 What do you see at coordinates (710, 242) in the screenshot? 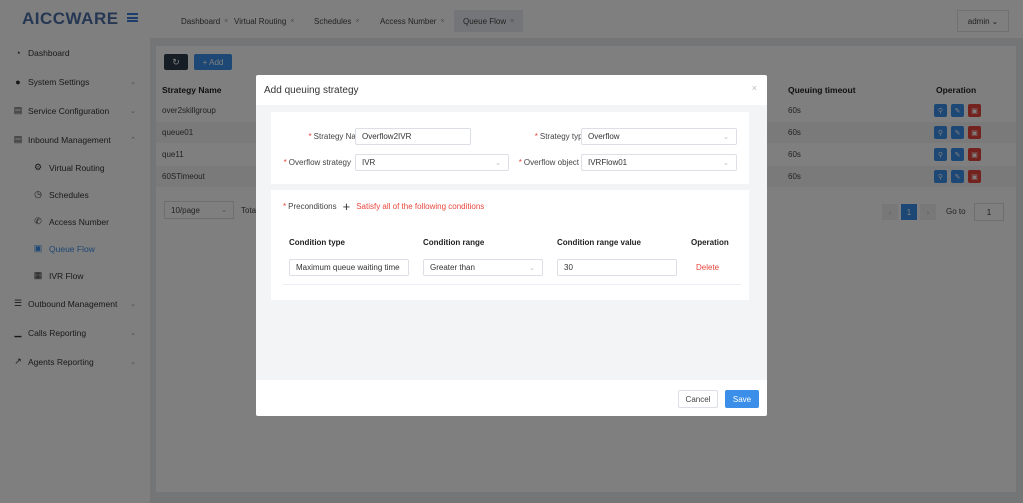
I see `operation-header: Operation` at bounding box center [710, 242].